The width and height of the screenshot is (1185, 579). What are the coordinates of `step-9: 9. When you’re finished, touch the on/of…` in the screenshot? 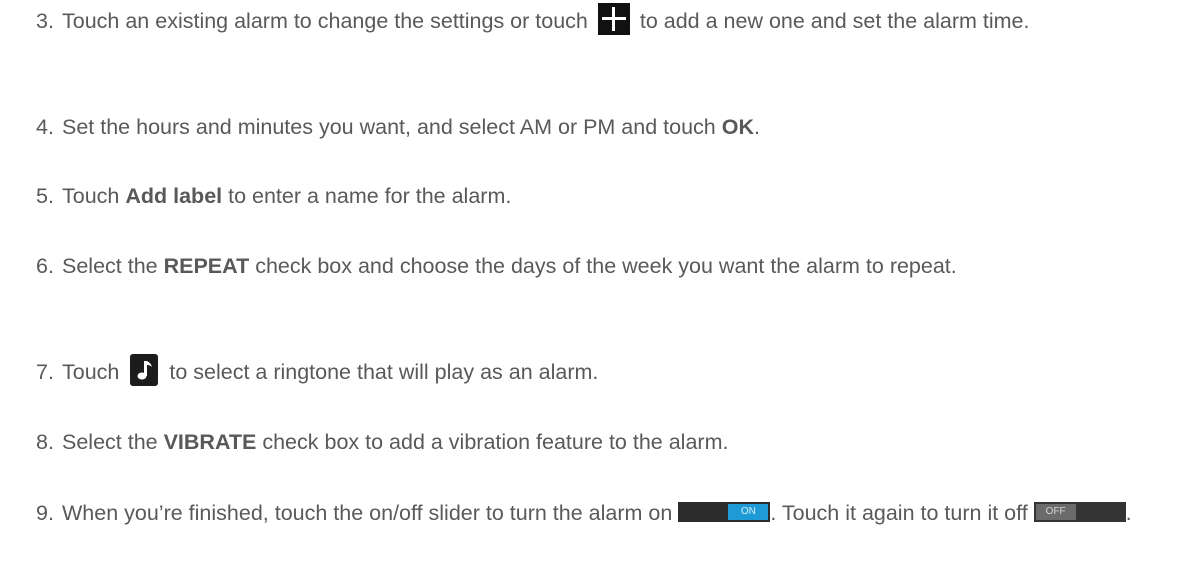 It's located at (606, 513).